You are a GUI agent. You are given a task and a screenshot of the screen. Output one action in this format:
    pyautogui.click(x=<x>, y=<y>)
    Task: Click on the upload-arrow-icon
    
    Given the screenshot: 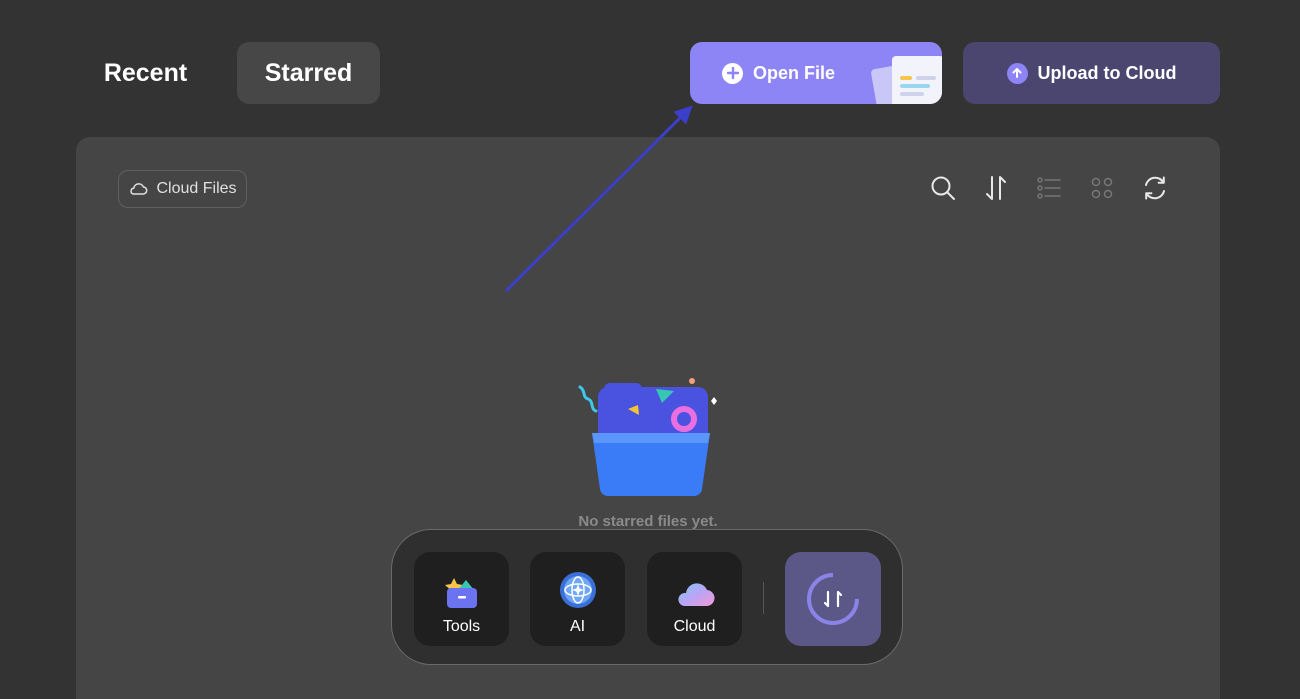 What is the action you would take?
    pyautogui.click(x=1017, y=73)
    